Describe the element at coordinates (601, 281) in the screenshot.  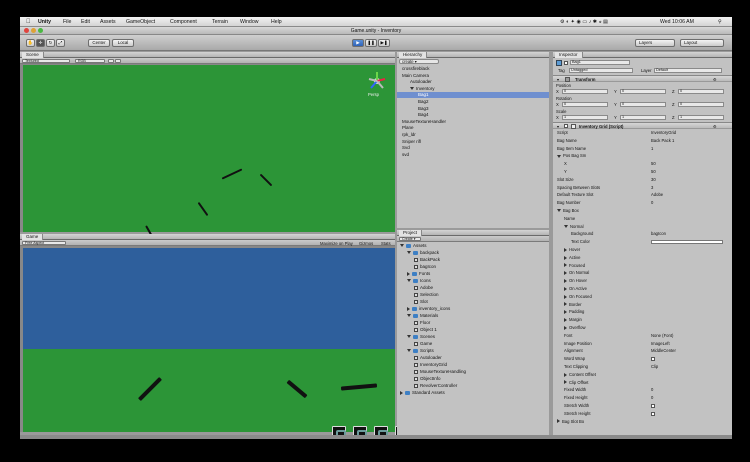
I see `inspector-field-label: On Hover` at that location.